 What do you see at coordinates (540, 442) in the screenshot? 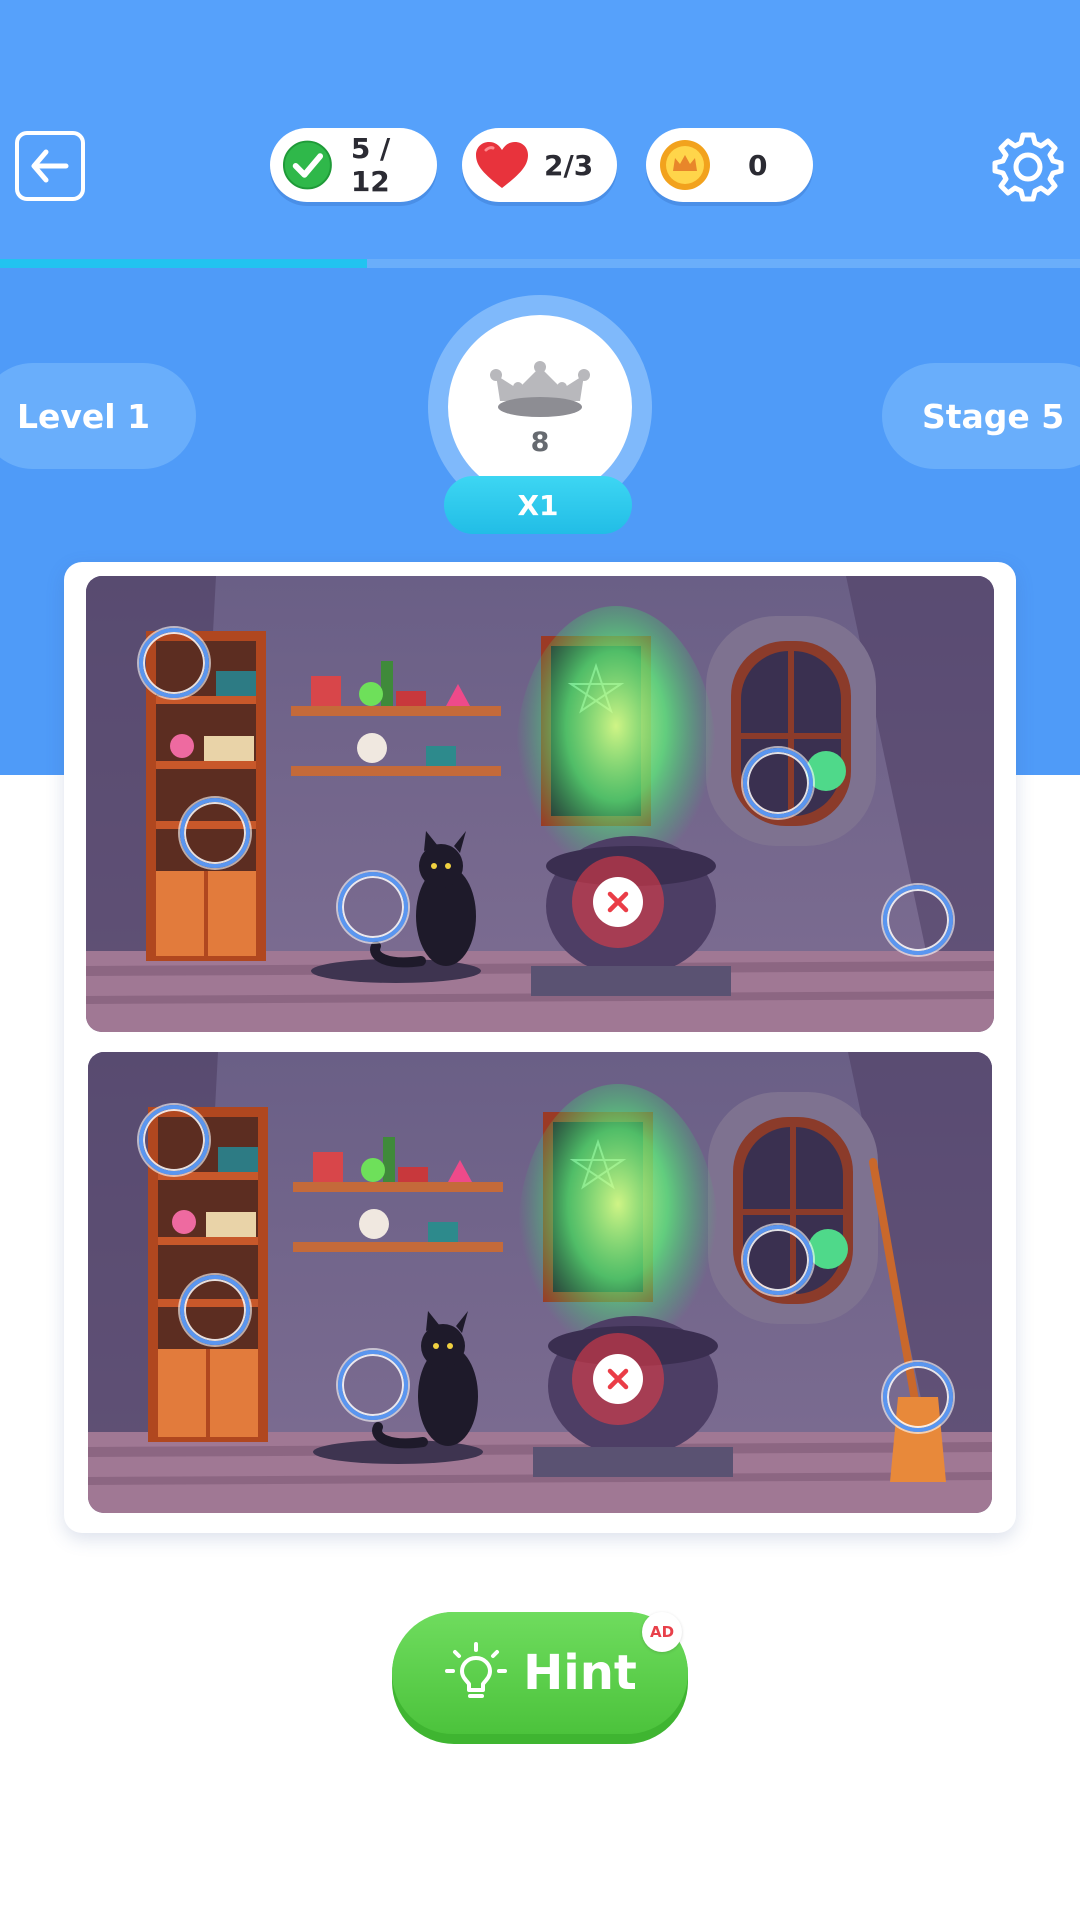
I see `crown-count: 8` at bounding box center [540, 442].